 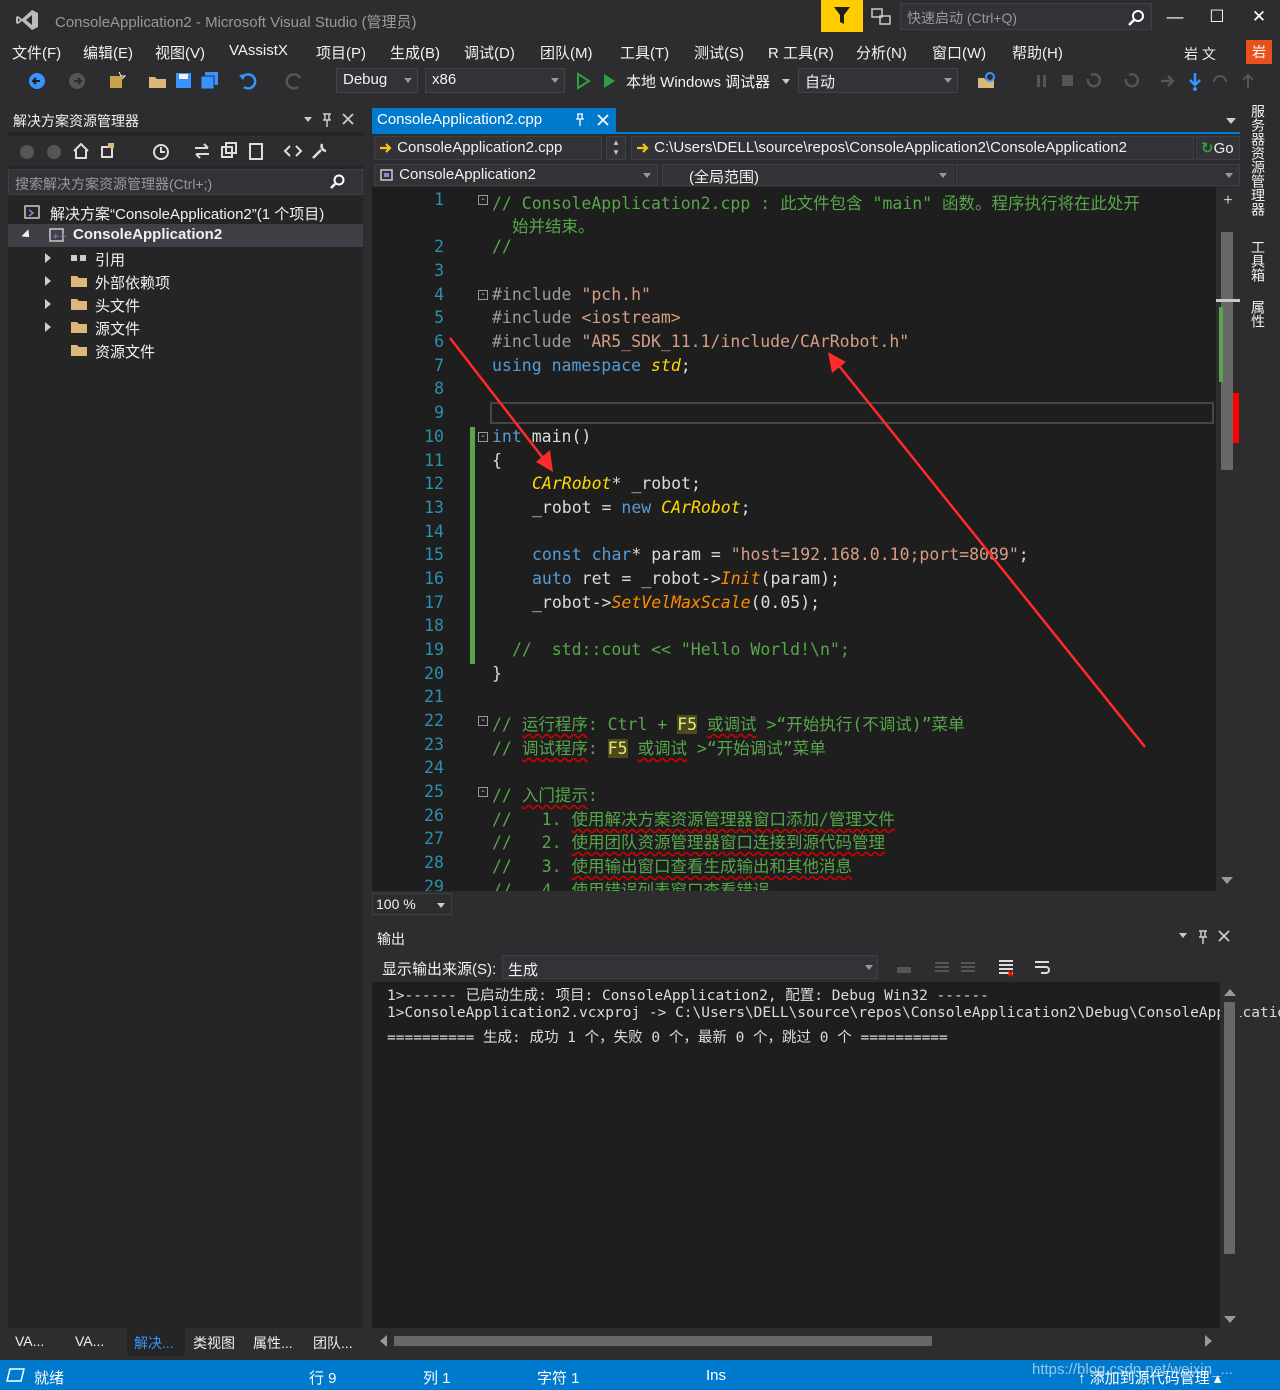 What do you see at coordinates (439, 969) in the screenshot?
I see `output-source-label: 显示输出来源(S):` at bounding box center [439, 969].